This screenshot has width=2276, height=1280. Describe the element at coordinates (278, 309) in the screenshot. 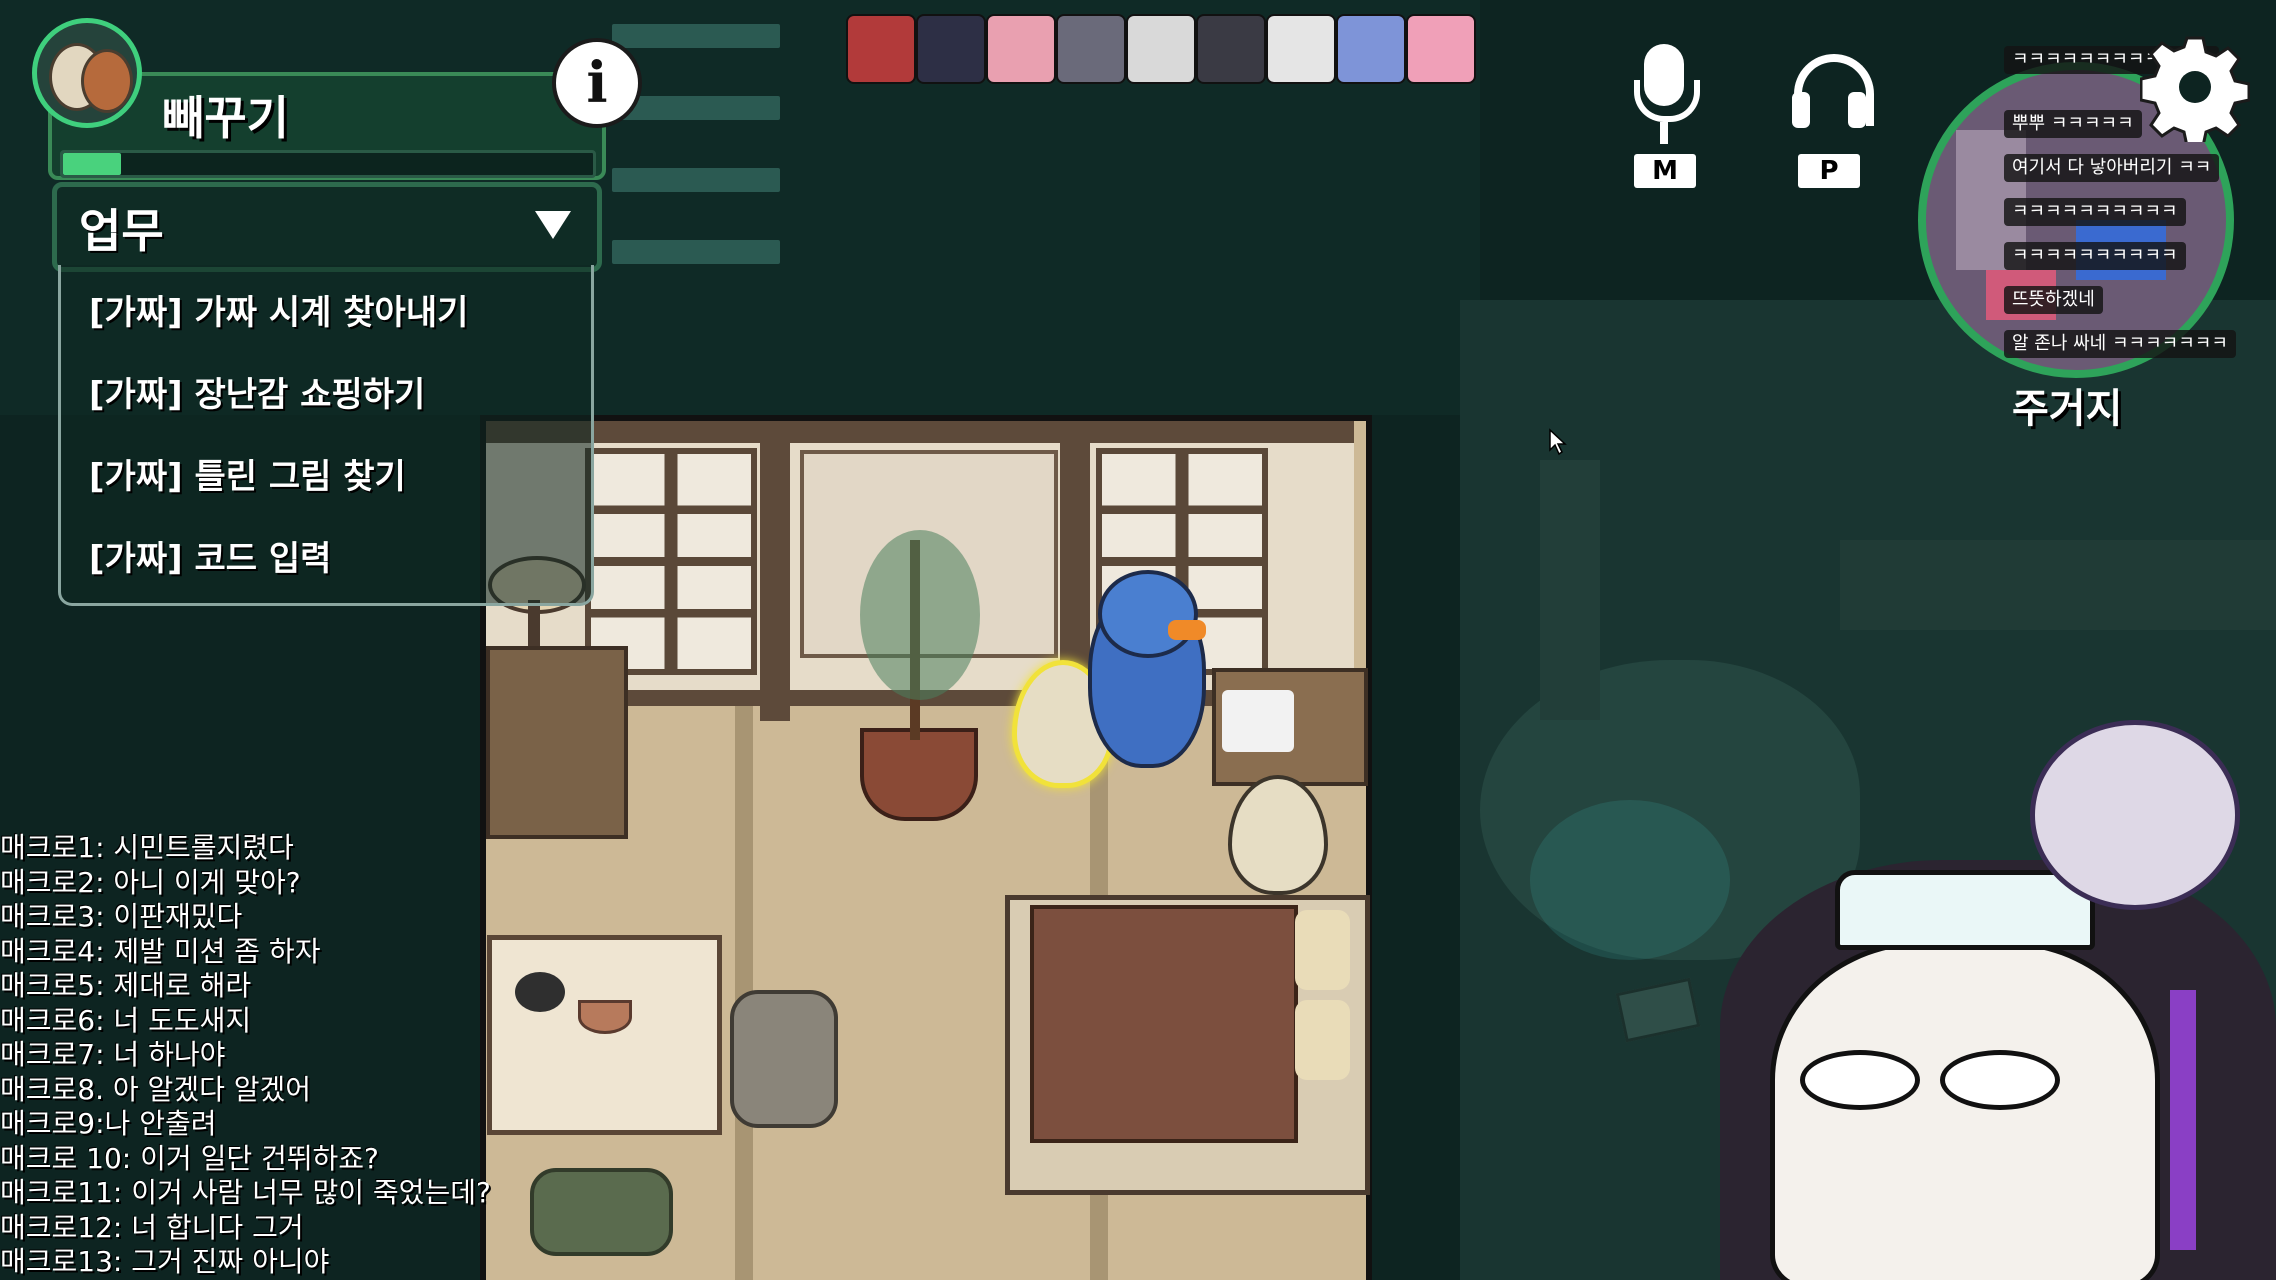

I see `task-item: [가짜] 가짜 시계 찾아내기` at that location.